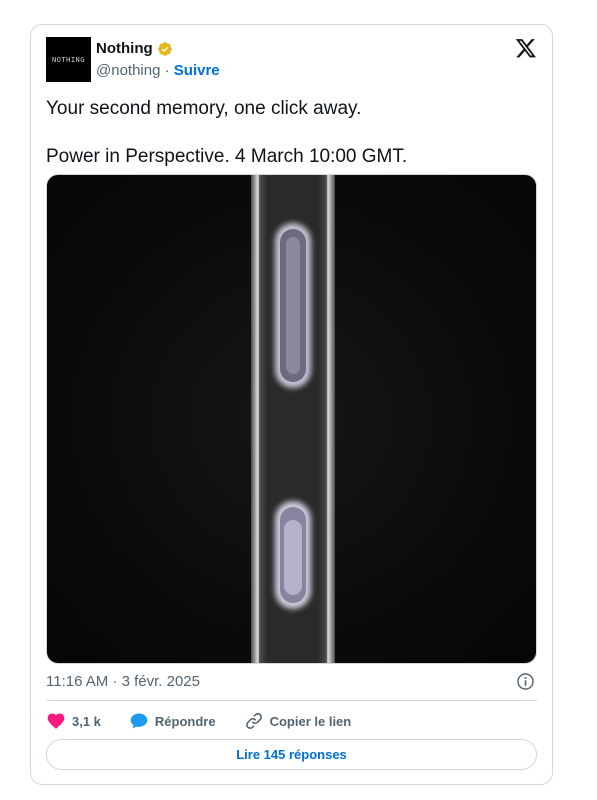  I want to click on reply-label: Répondre, so click(185, 721).